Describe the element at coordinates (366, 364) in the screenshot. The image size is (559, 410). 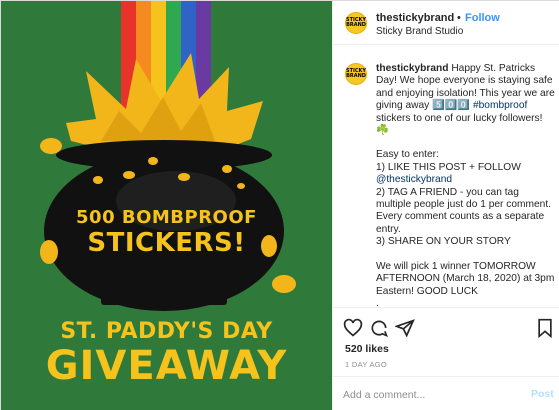
I see `post-timestamp: 1 DAY AGO` at that location.